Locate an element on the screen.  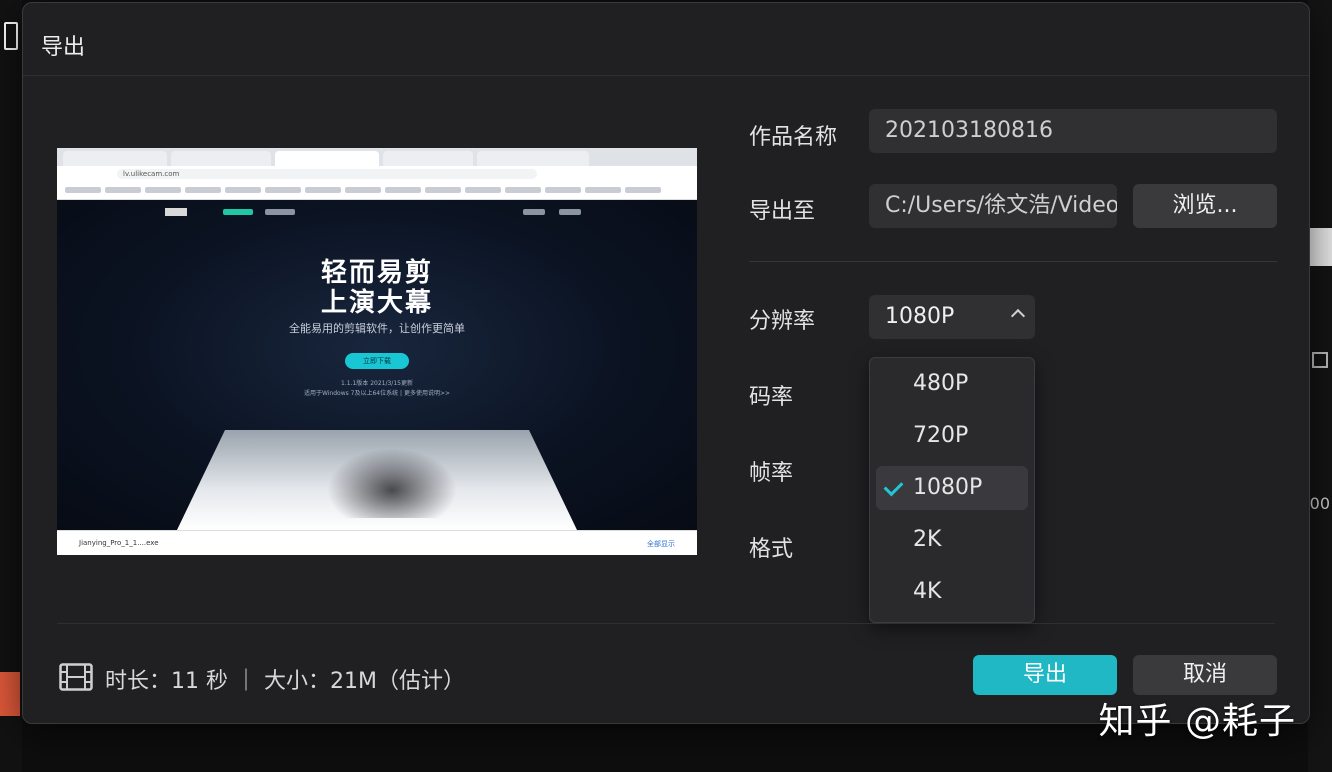
resolution-dropdown: 480P 720P 1080P 2K 4K is located at coordinates (952, 490).